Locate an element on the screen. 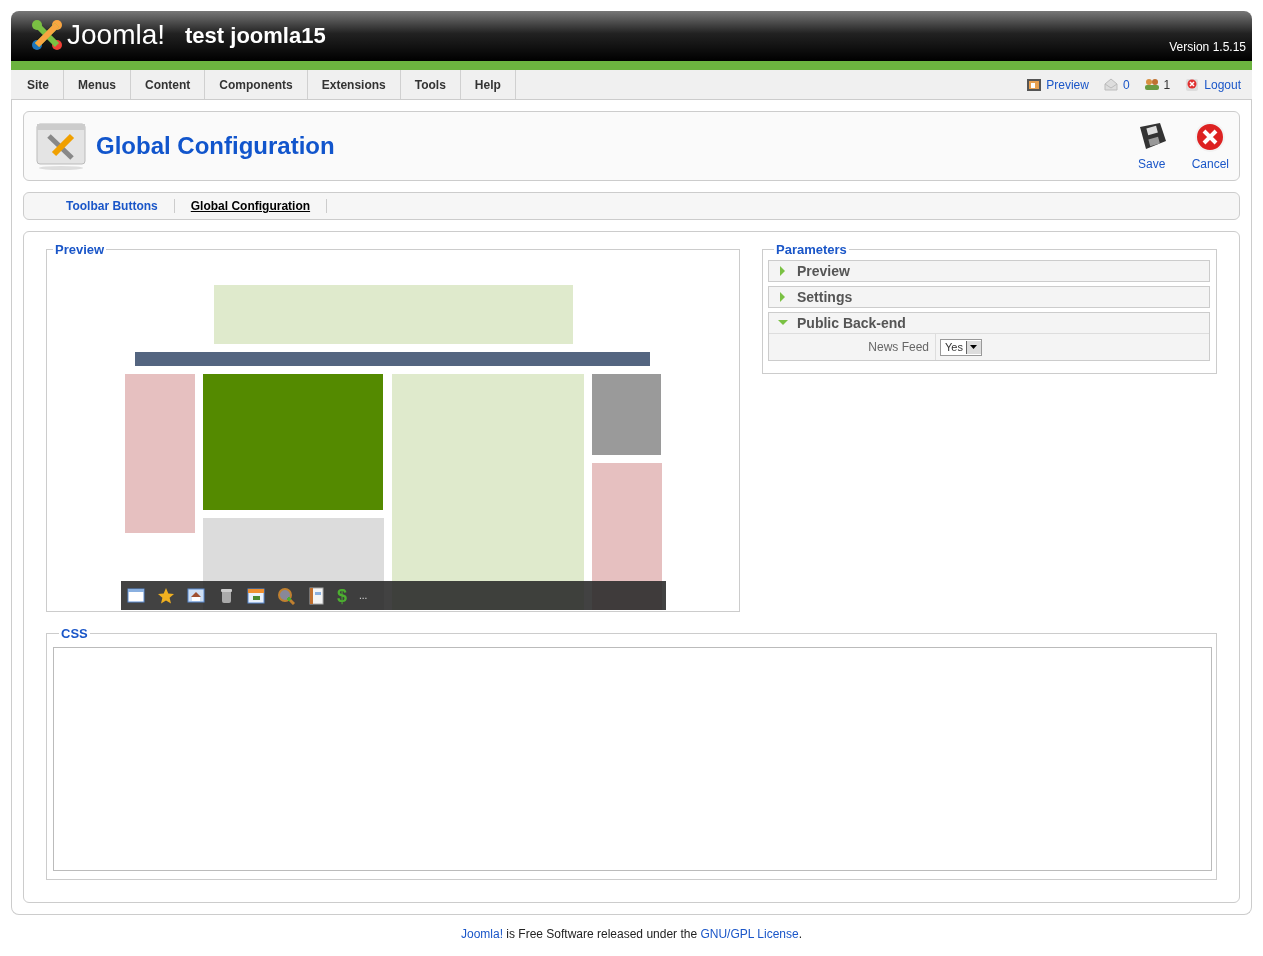 This screenshot has height=956, width=1263. menu-item: Tools is located at coordinates (430, 84).